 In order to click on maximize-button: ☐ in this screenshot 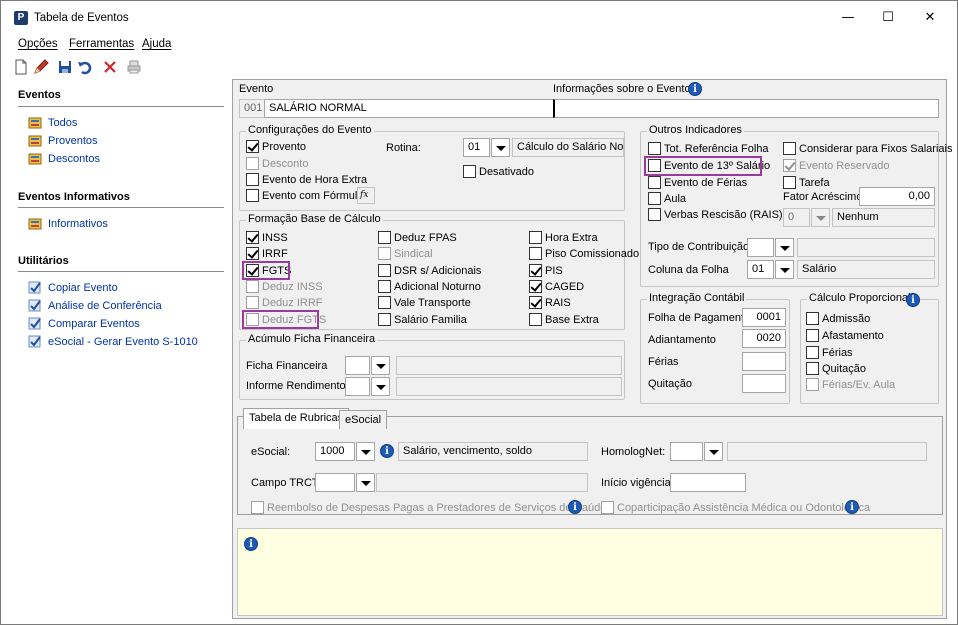, I will do `click(888, 18)`.